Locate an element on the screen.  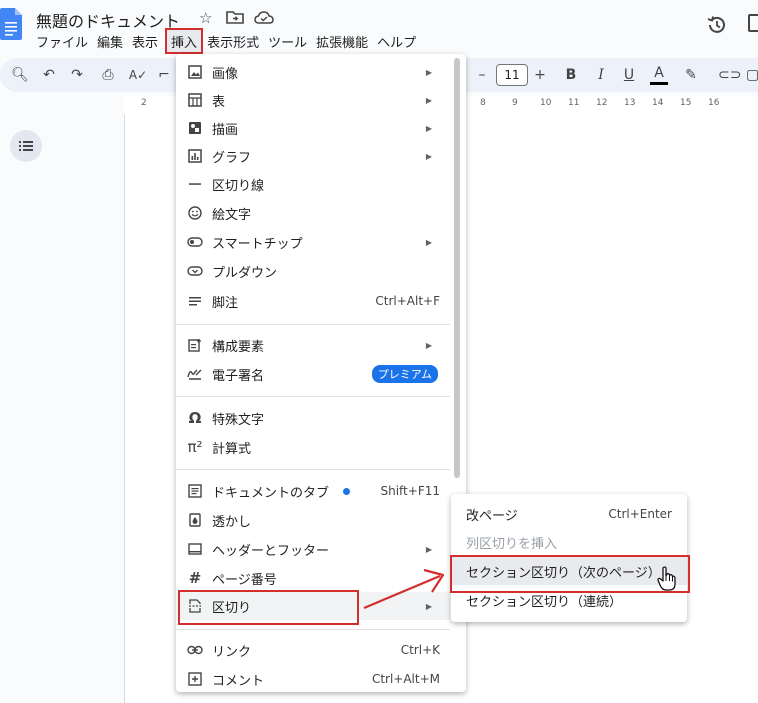
move-folder-icon is located at coordinates (235, 17).